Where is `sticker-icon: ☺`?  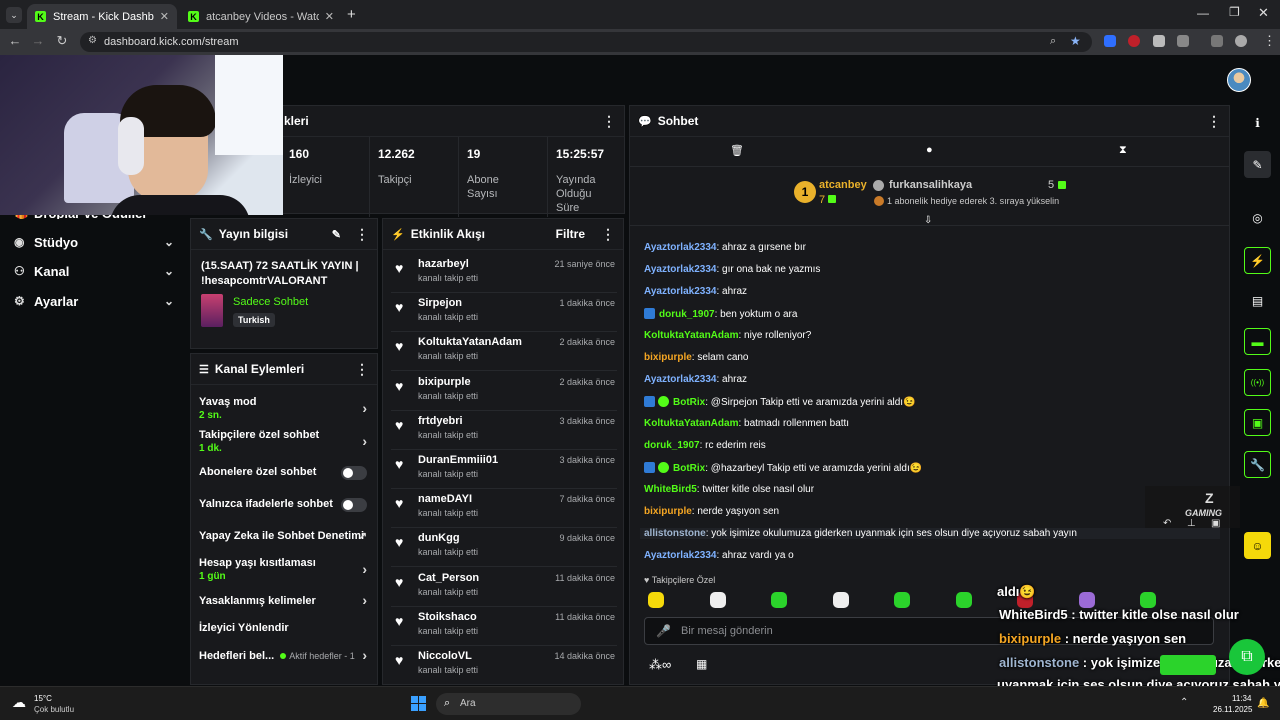 sticker-icon: ☺ is located at coordinates (1257, 545).